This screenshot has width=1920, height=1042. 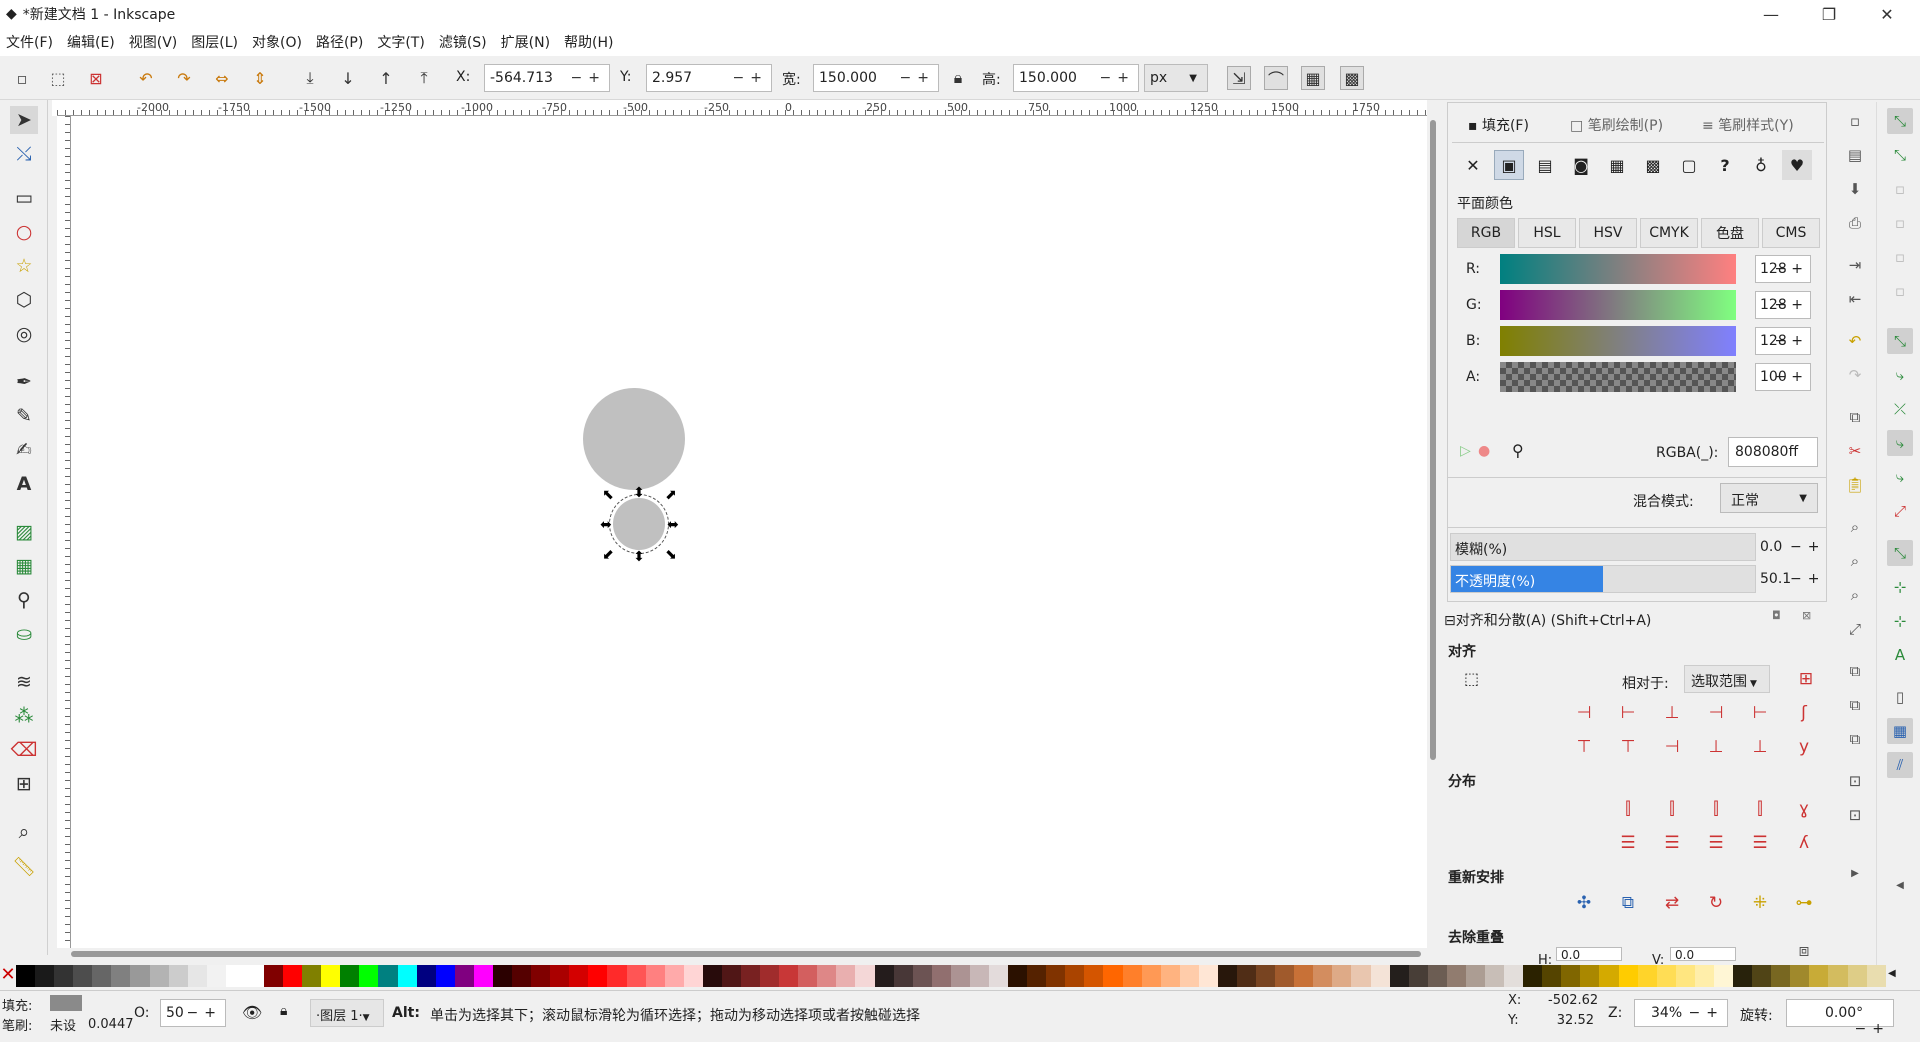 I want to click on pattern-icon: ▩, so click(x=1653, y=165).